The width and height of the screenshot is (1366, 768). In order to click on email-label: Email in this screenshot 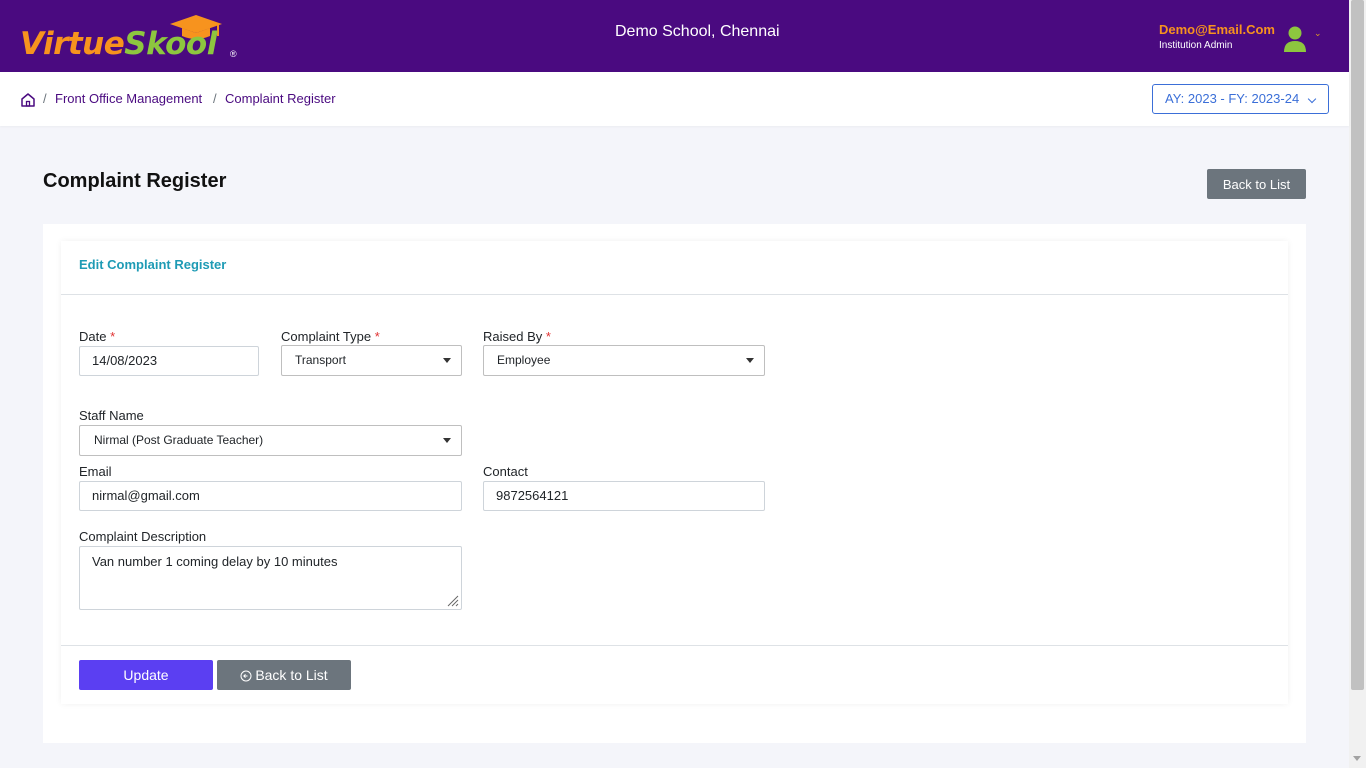, I will do `click(95, 471)`.